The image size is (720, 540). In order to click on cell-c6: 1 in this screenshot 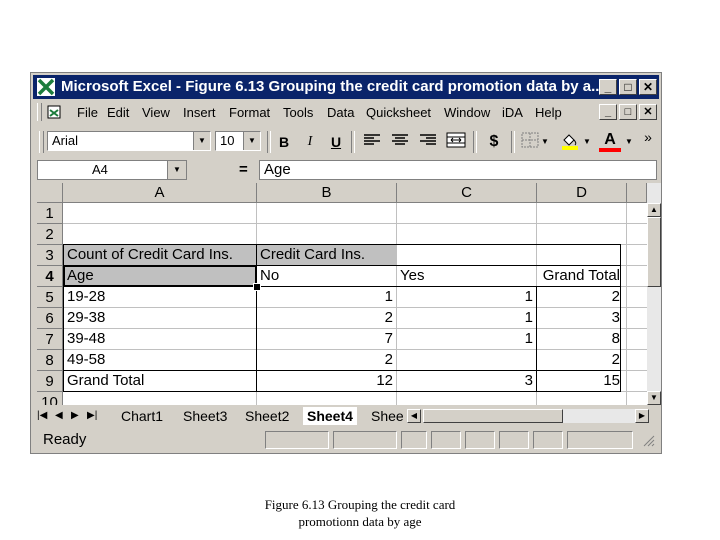, I will do `click(466, 318)`.